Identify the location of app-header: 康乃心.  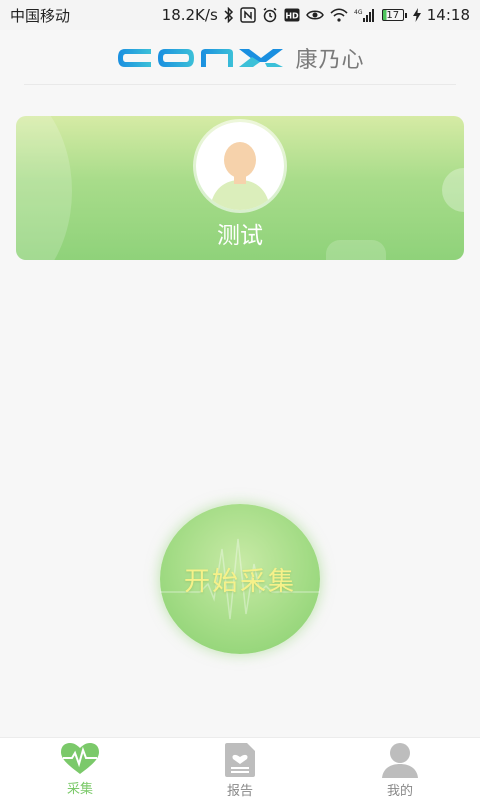
(240, 58).